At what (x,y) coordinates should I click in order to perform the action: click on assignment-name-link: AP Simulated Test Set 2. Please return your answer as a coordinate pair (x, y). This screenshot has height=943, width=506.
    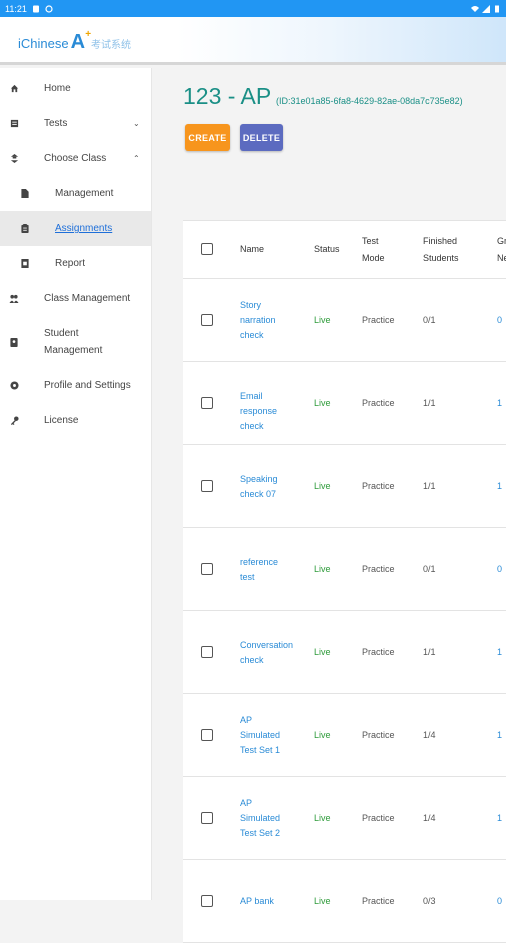
    Looking at the image, I should click on (264, 818).